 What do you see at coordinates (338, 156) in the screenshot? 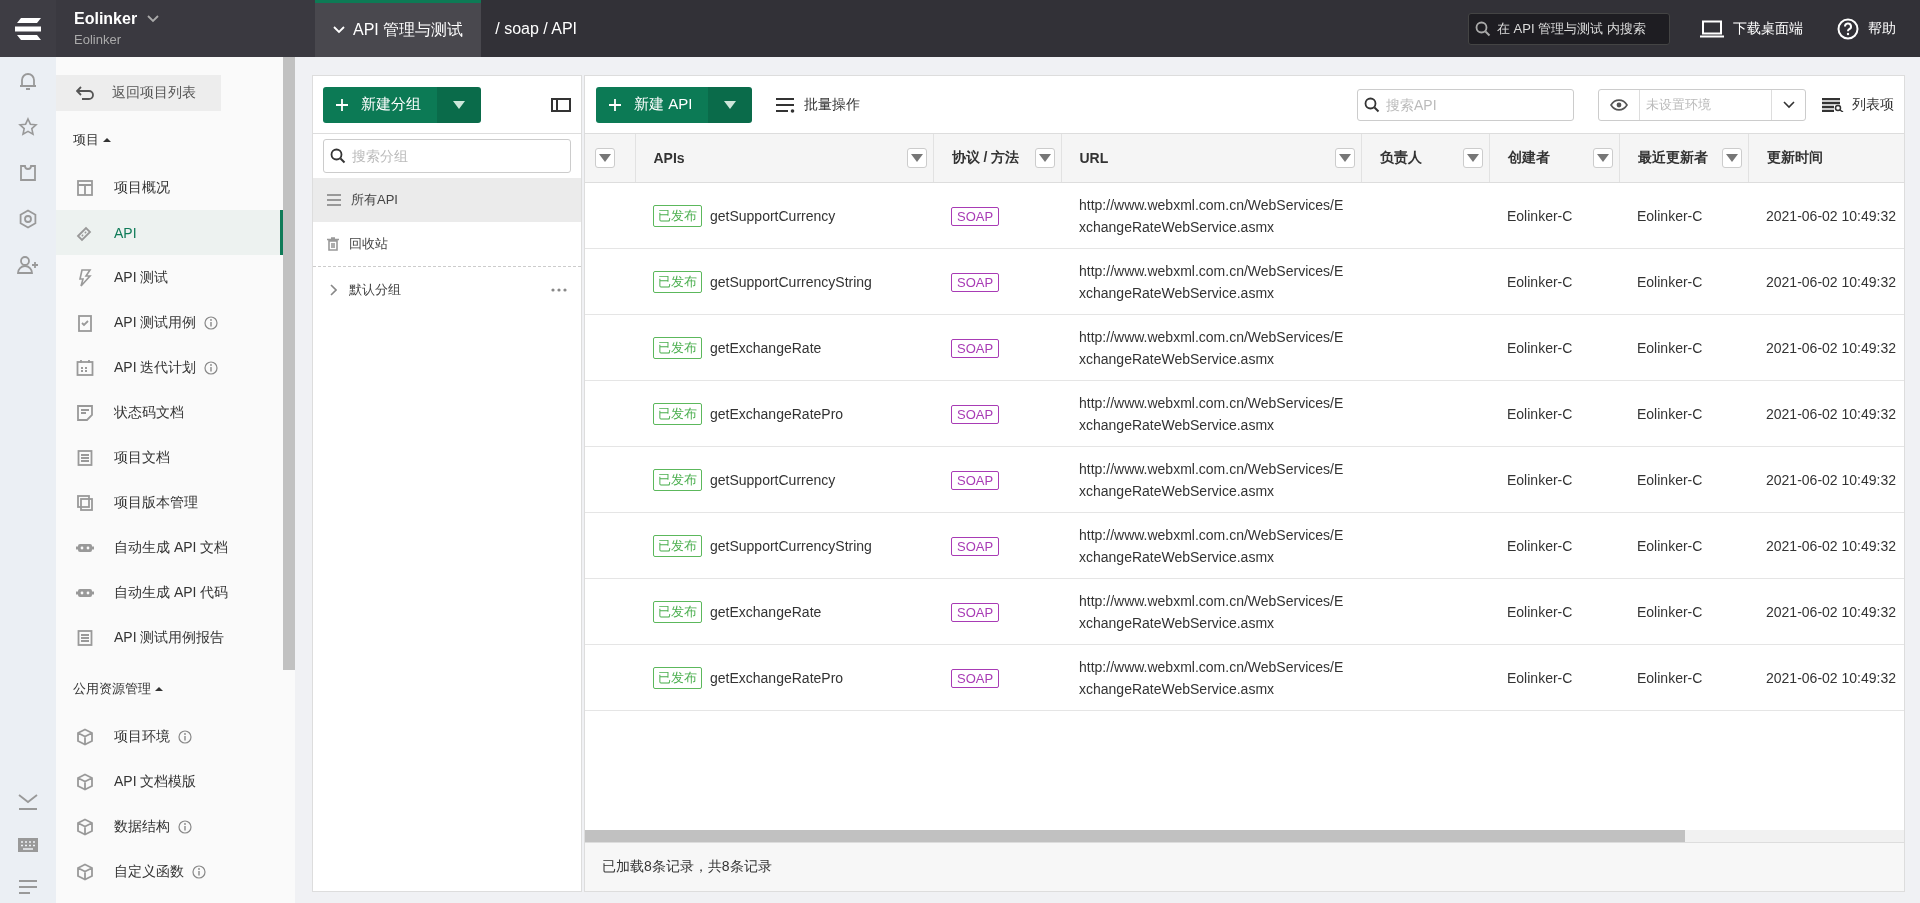
I see `search-icon` at bounding box center [338, 156].